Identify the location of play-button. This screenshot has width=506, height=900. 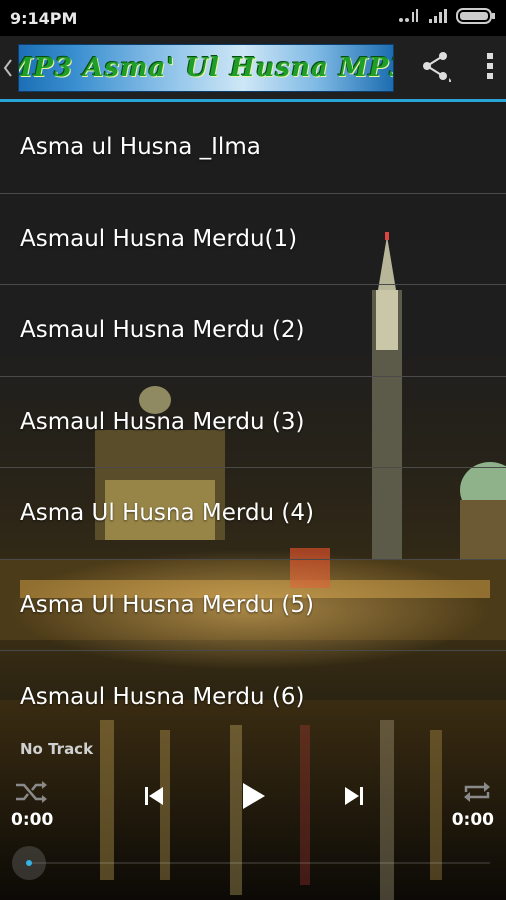
(253, 796).